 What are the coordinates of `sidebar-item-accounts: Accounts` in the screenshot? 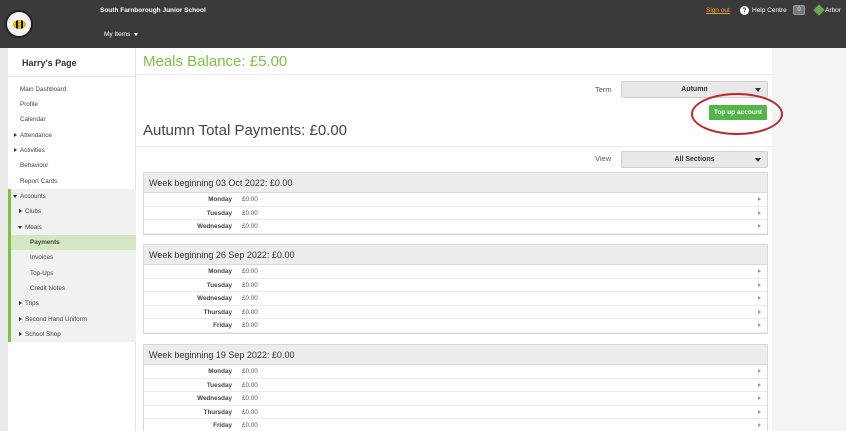 It's located at (72, 196).